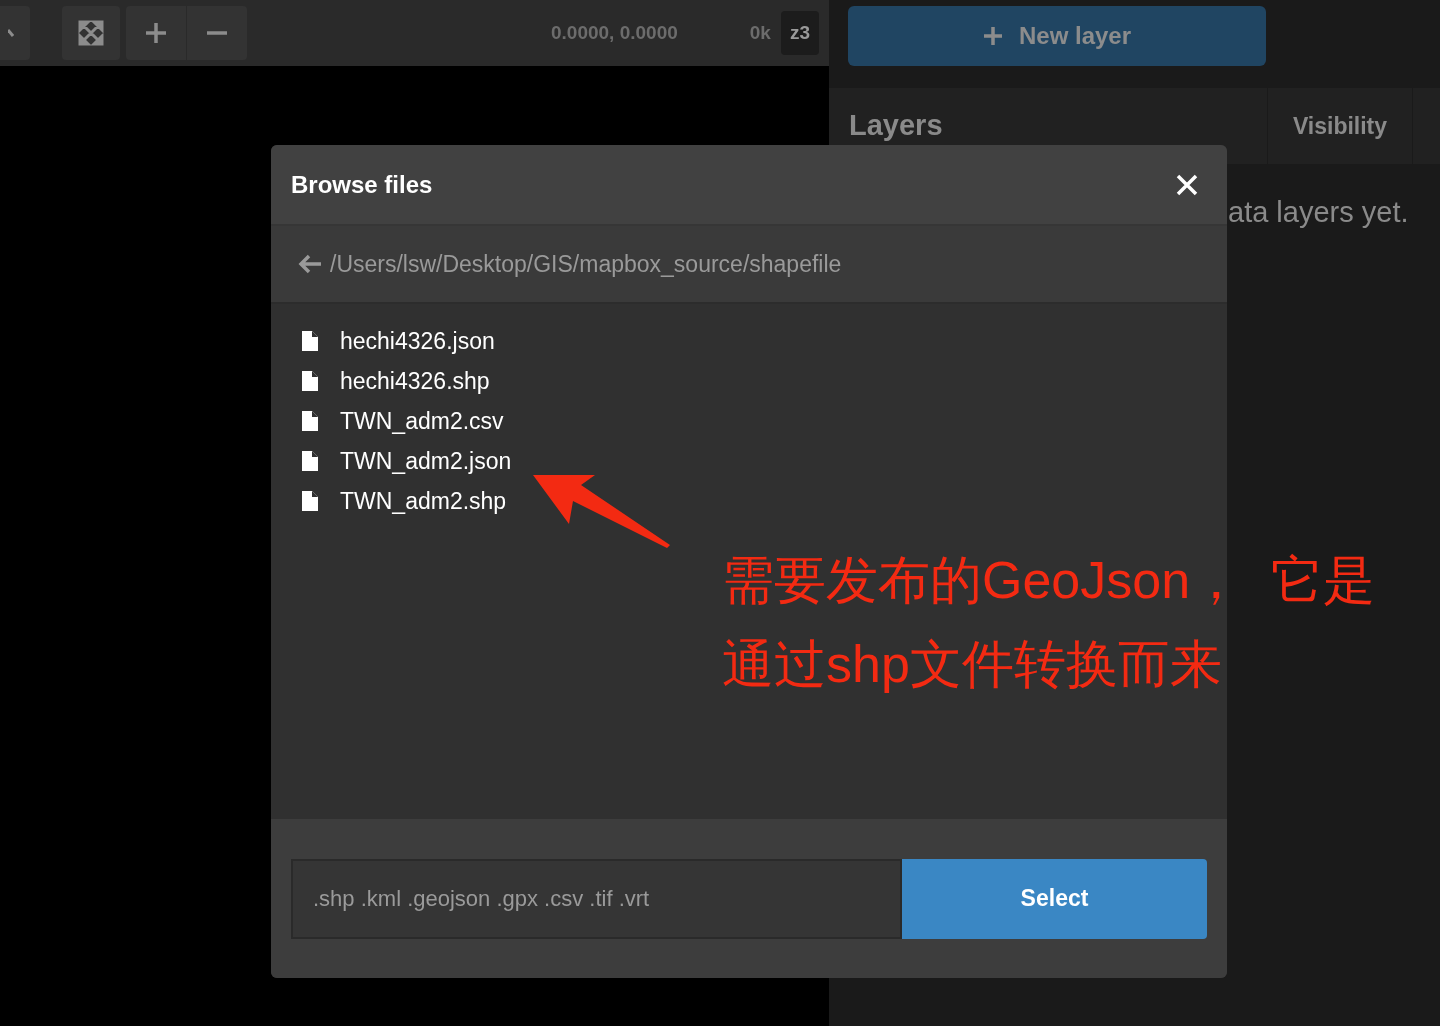  What do you see at coordinates (614, 32) in the screenshot?
I see `coordinates-text: 0.0000, 0.0000` at bounding box center [614, 32].